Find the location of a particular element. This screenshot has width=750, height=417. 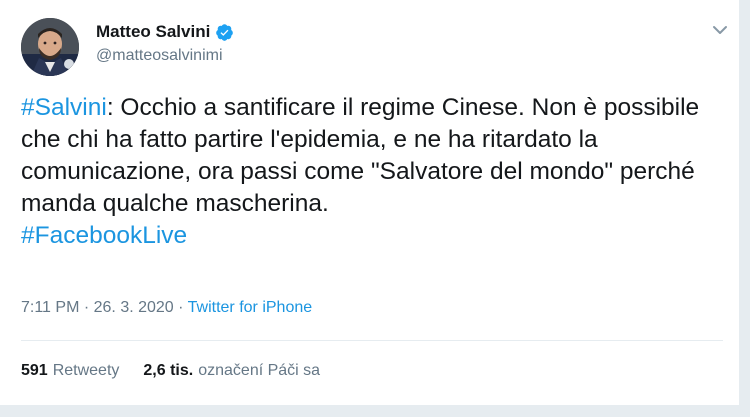

retweets-stat: 591 Retweety is located at coordinates (70, 371).